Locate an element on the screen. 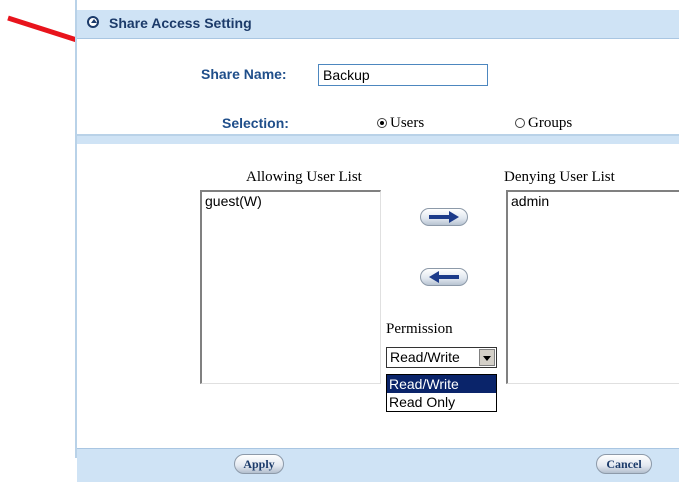 This screenshot has height=482, width=679. permission-selected-value: Read/Write is located at coordinates (425, 357).